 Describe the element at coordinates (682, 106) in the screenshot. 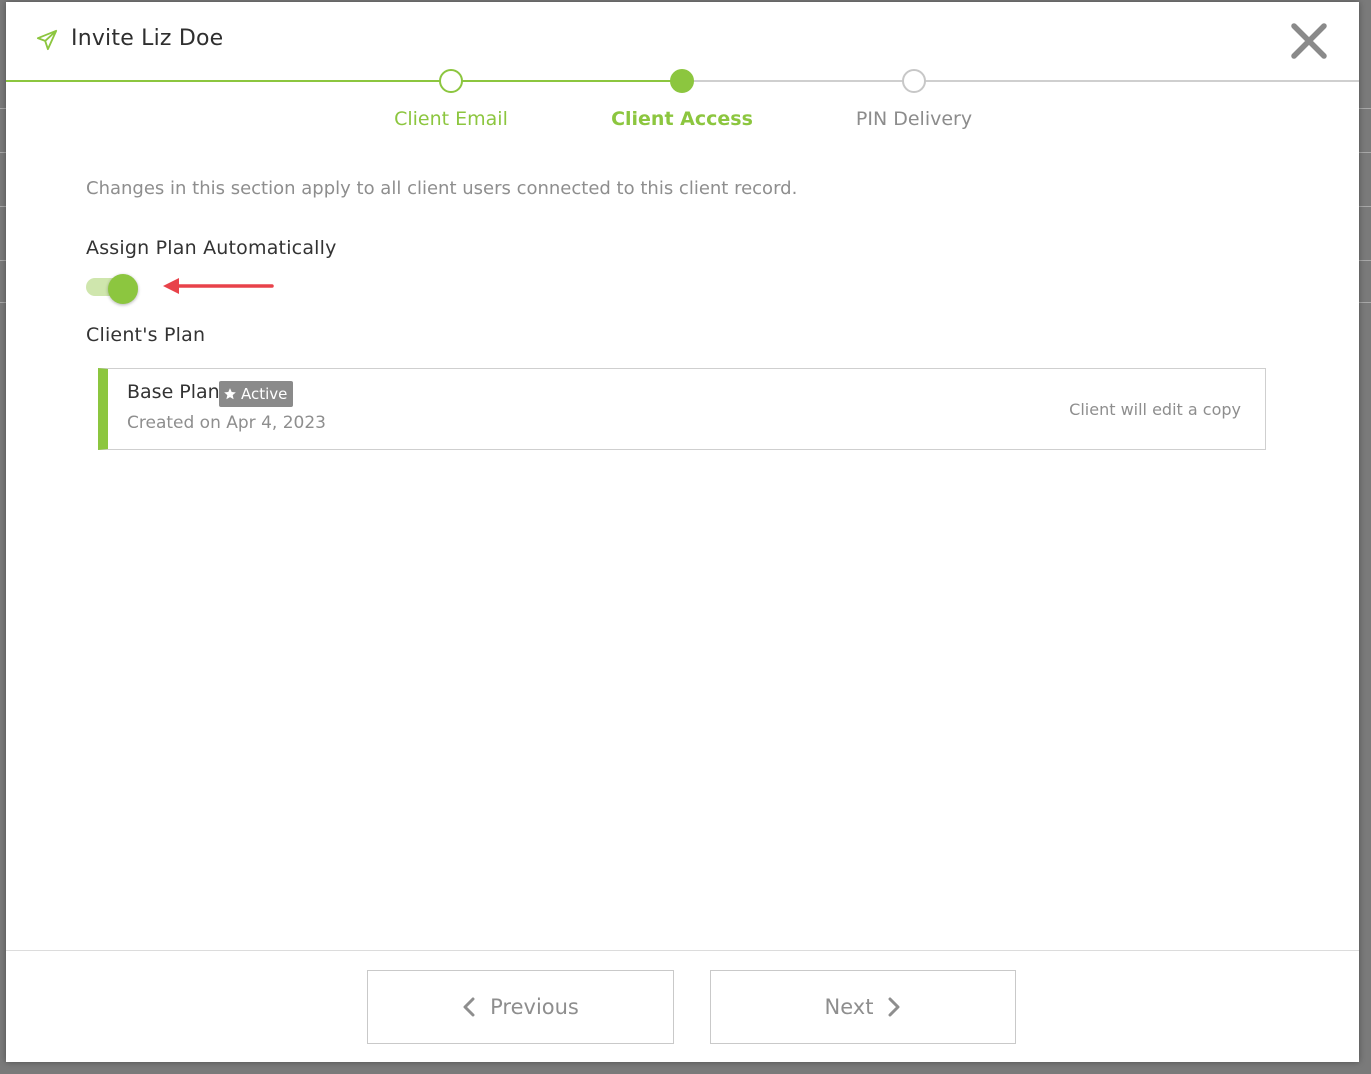

I see `progress-stepper: Client Email Client Access PIN Delivery` at that location.